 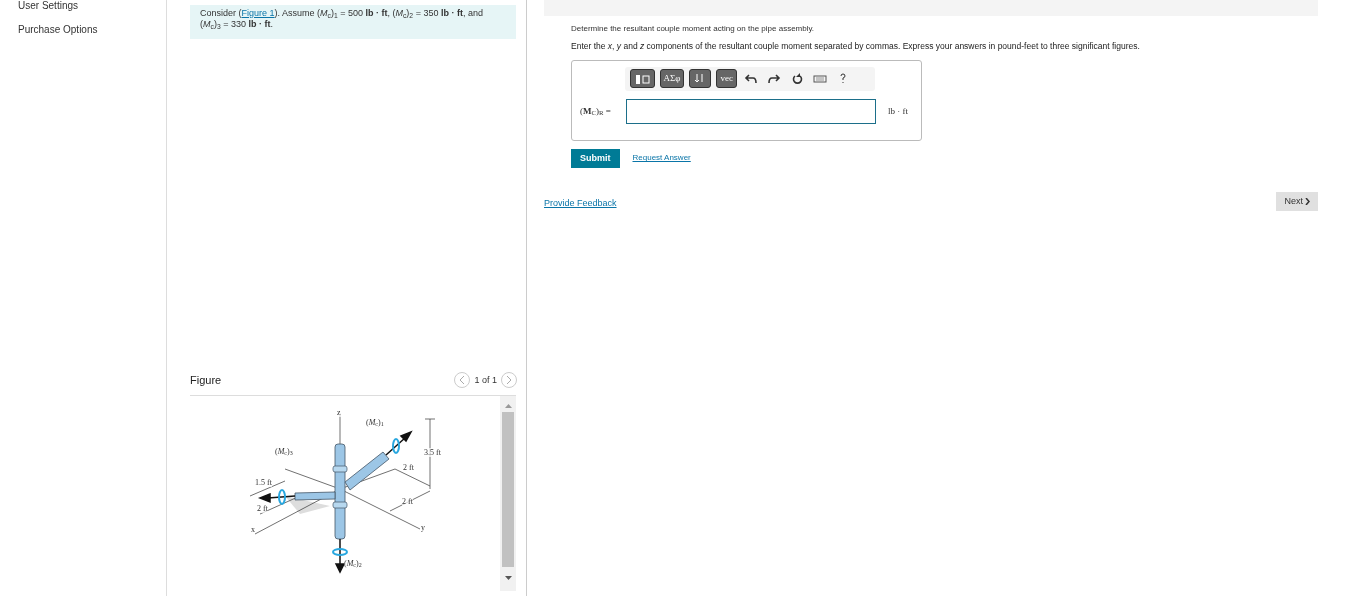 What do you see at coordinates (462, 380) in the screenshot?
I see `chevron-left-icon` at bounding box center [462, 380].